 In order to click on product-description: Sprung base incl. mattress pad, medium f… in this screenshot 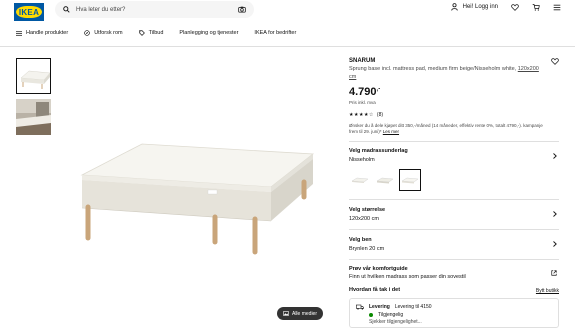, I will do `click(433, 69)`.